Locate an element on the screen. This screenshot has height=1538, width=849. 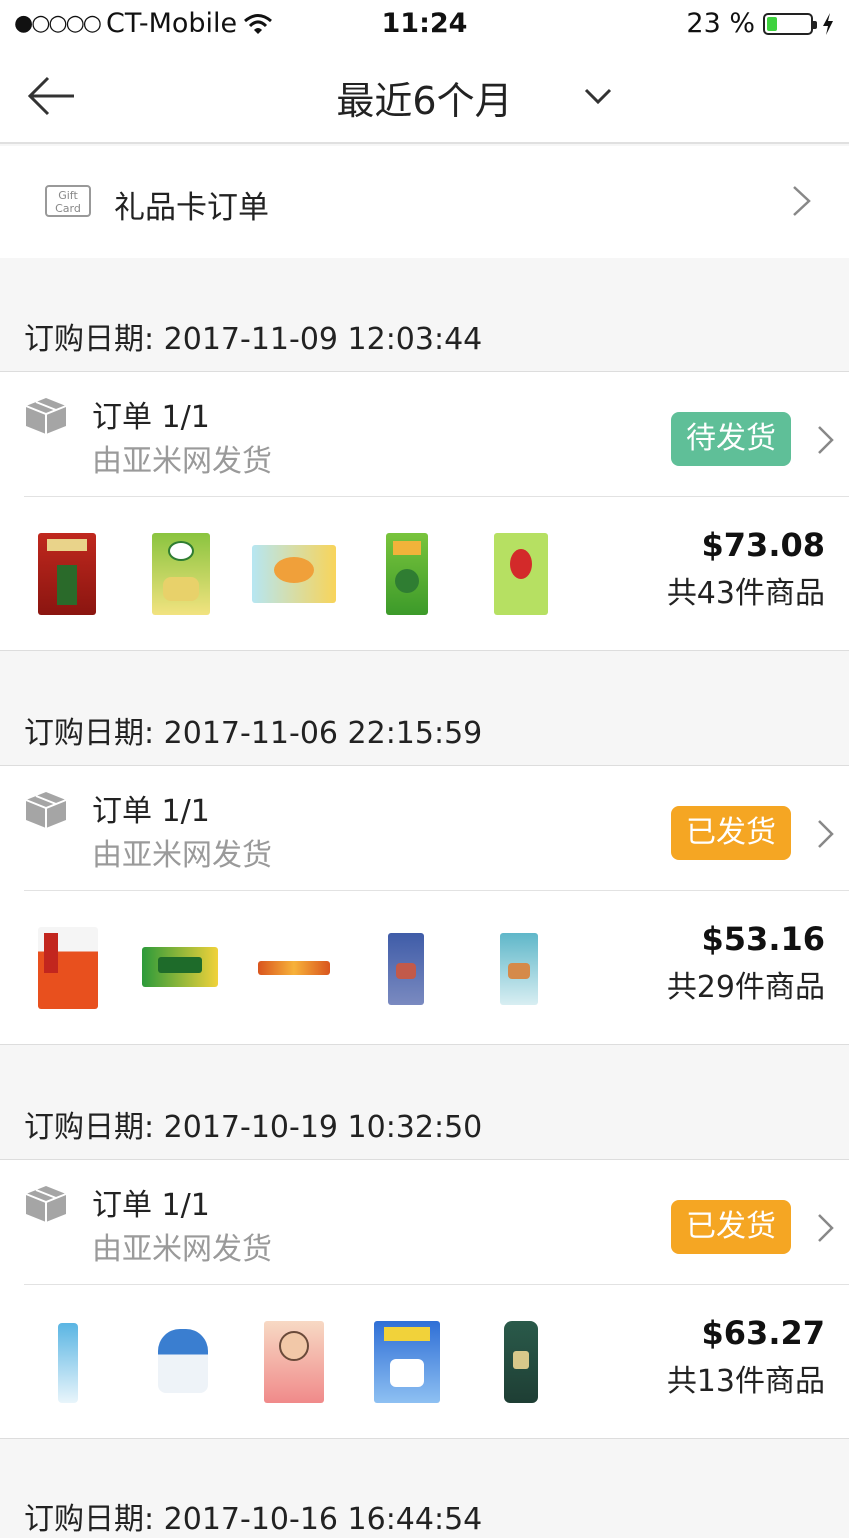
item-count: 共13件商品 is located at coordinates (745, 1381).